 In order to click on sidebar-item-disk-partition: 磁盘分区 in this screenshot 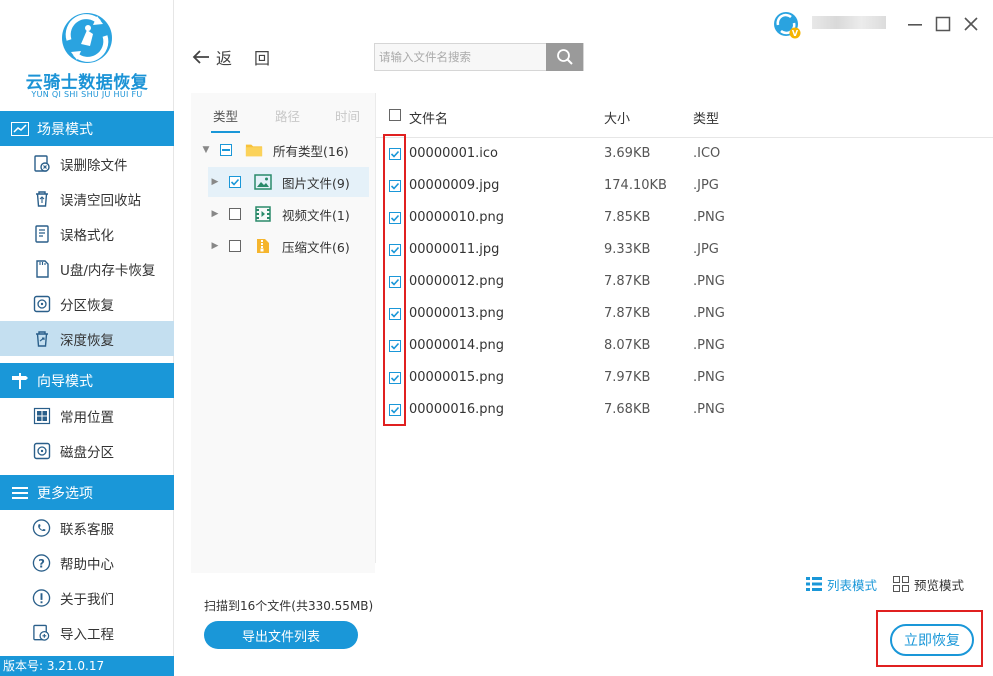, I will do `click(87, 450)`.